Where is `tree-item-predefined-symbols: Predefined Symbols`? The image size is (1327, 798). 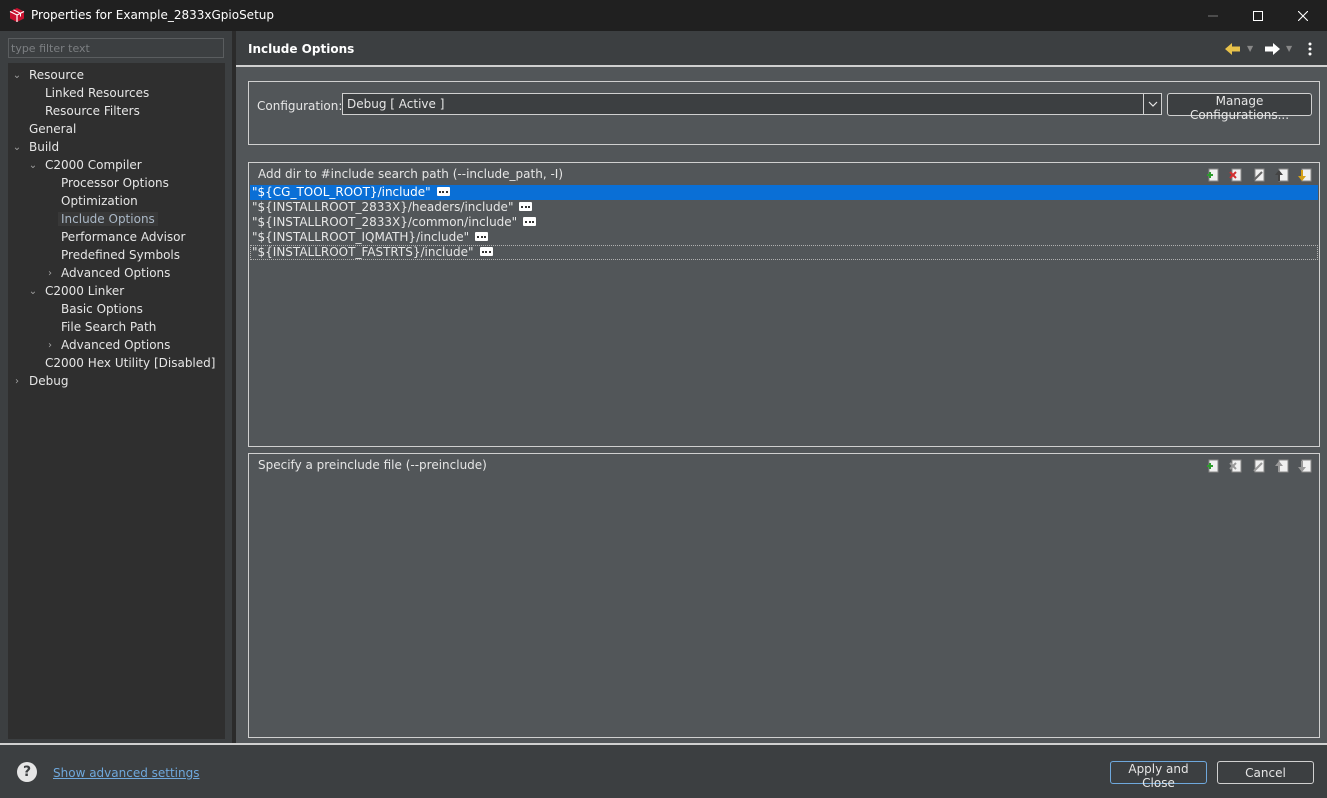
tree-item-predefined-symbols: Predefined Symbols is located at coordinates (120, 255).